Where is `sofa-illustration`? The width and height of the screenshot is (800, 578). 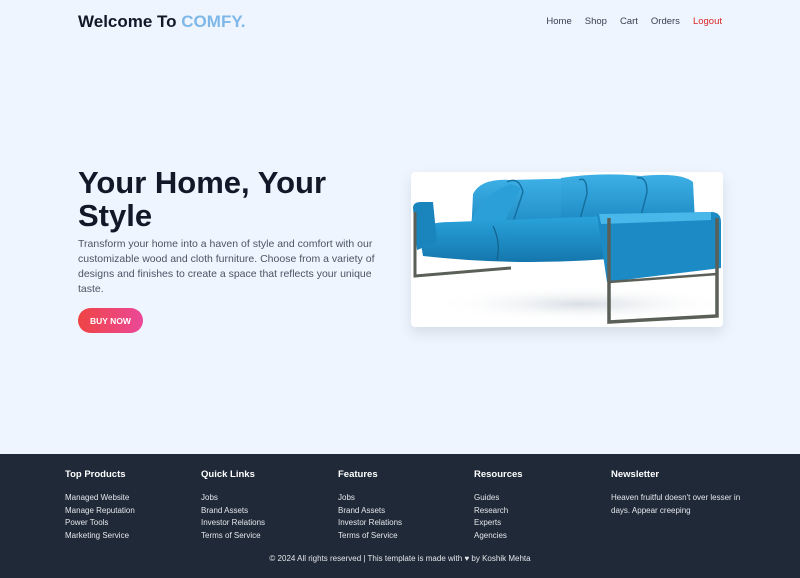
sofa-illustration is located at coordinates (568, 249).